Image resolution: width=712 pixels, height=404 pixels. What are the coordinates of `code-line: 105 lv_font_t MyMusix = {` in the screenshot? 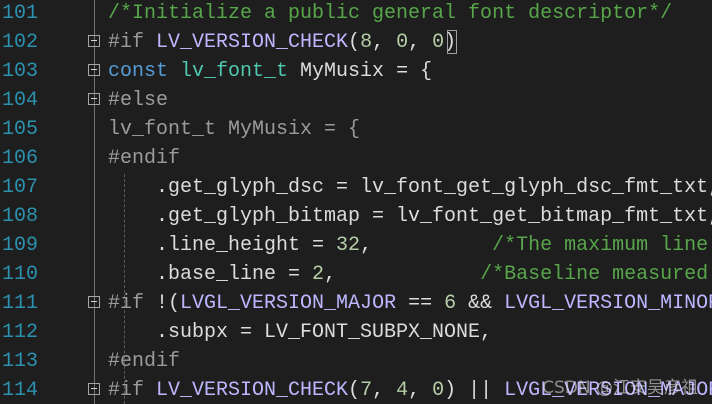 It's located at (356, 129).